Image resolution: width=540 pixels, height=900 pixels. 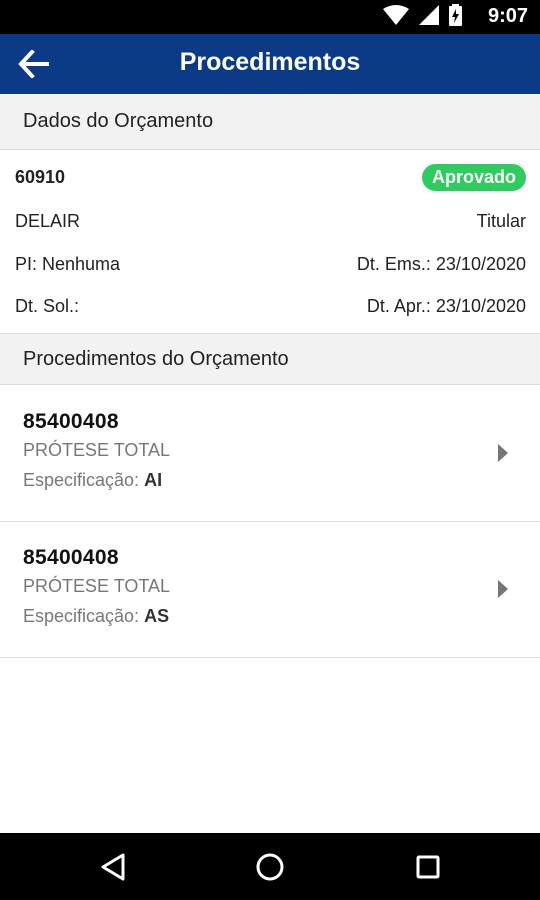 I want to click on beneficiary-role: Titular, so click(x=501, y=220).